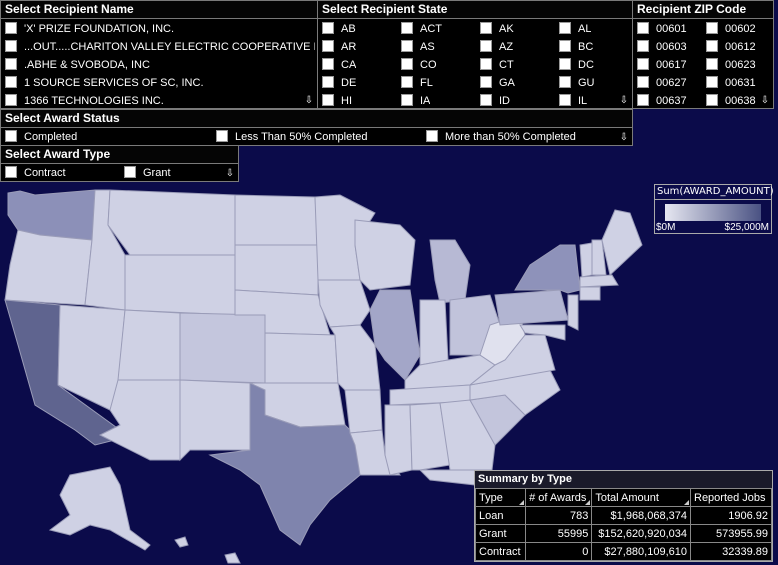 This screenshot has height=565, width=778. Describe the element at coordinates (731, 101) in the screenshot. I see `zip-option: 00638` at that location.